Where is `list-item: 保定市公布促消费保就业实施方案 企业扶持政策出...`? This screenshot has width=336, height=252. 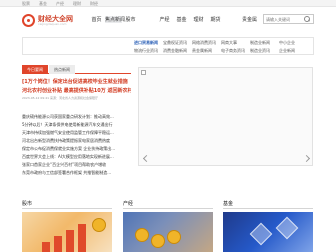
list-item: 保定市公布促消费保就业实施方案 企业扶持政策出... is located at coordinates (76, 149).